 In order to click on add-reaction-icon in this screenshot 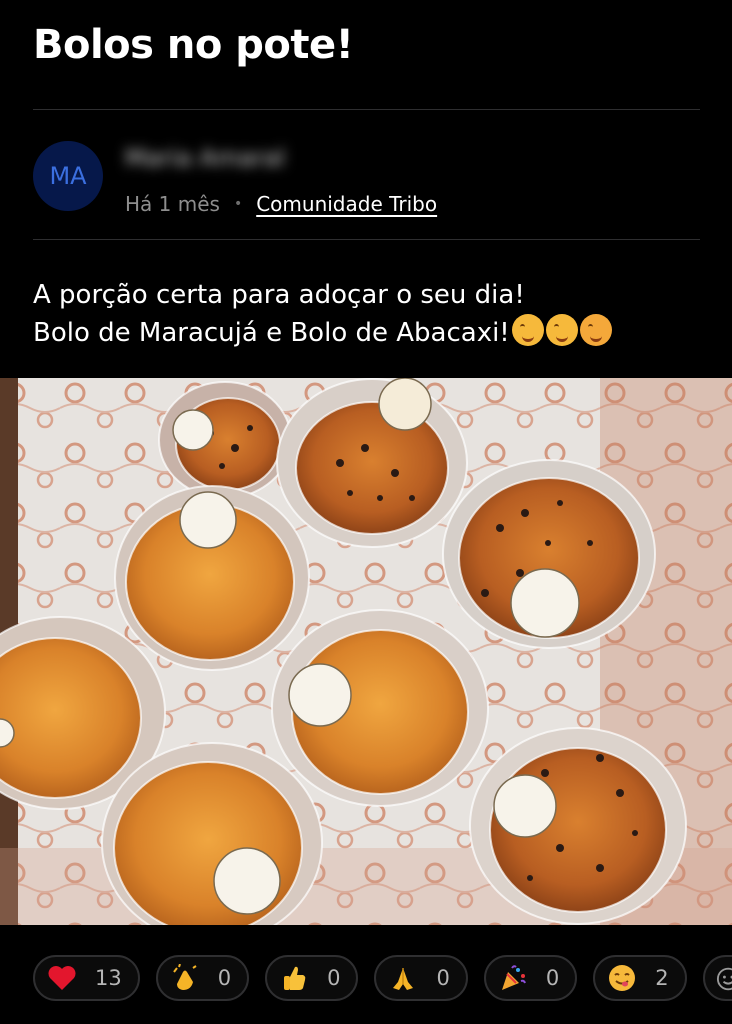, I will do `click(724, 978)`.